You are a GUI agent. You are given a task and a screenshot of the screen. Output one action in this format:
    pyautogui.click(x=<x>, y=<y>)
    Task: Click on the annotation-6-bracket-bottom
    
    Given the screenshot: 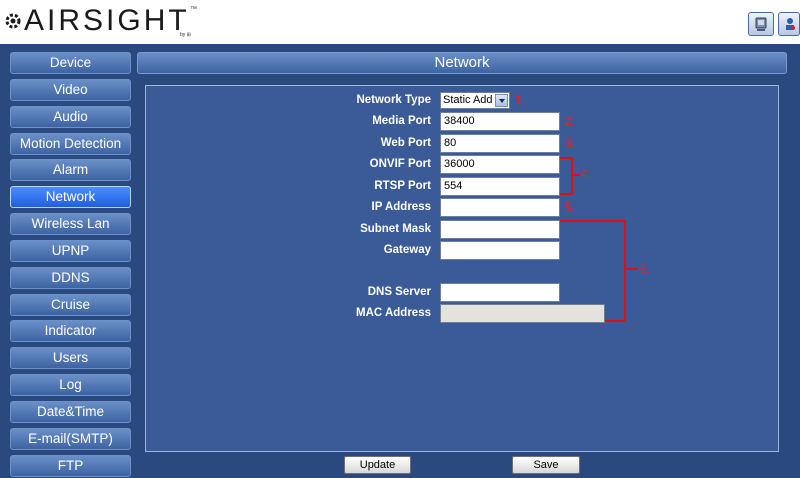 What is the action you would take?
    pyautogui.click(x=615, y=321)
    